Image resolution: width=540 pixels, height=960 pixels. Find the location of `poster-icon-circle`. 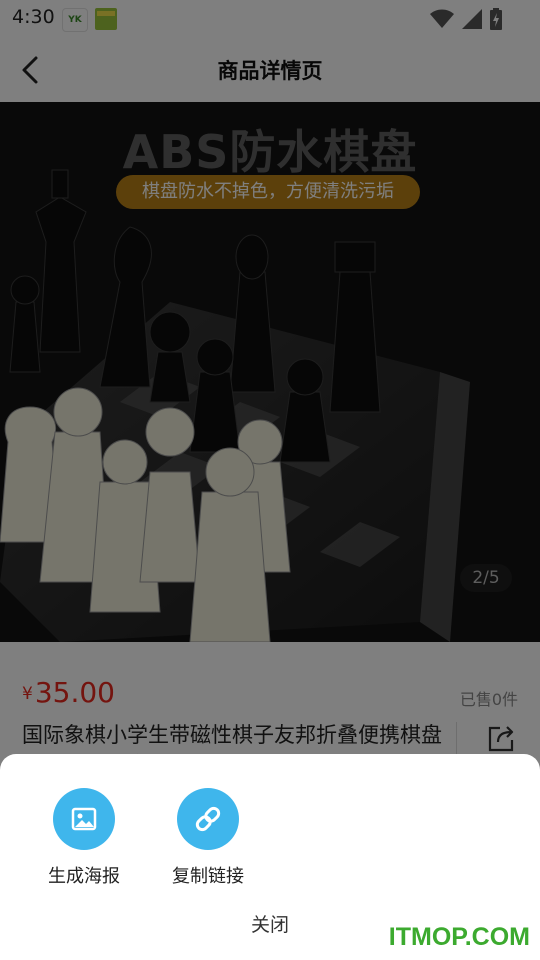

poster-icon-circle is located at coordinates (84, 819).